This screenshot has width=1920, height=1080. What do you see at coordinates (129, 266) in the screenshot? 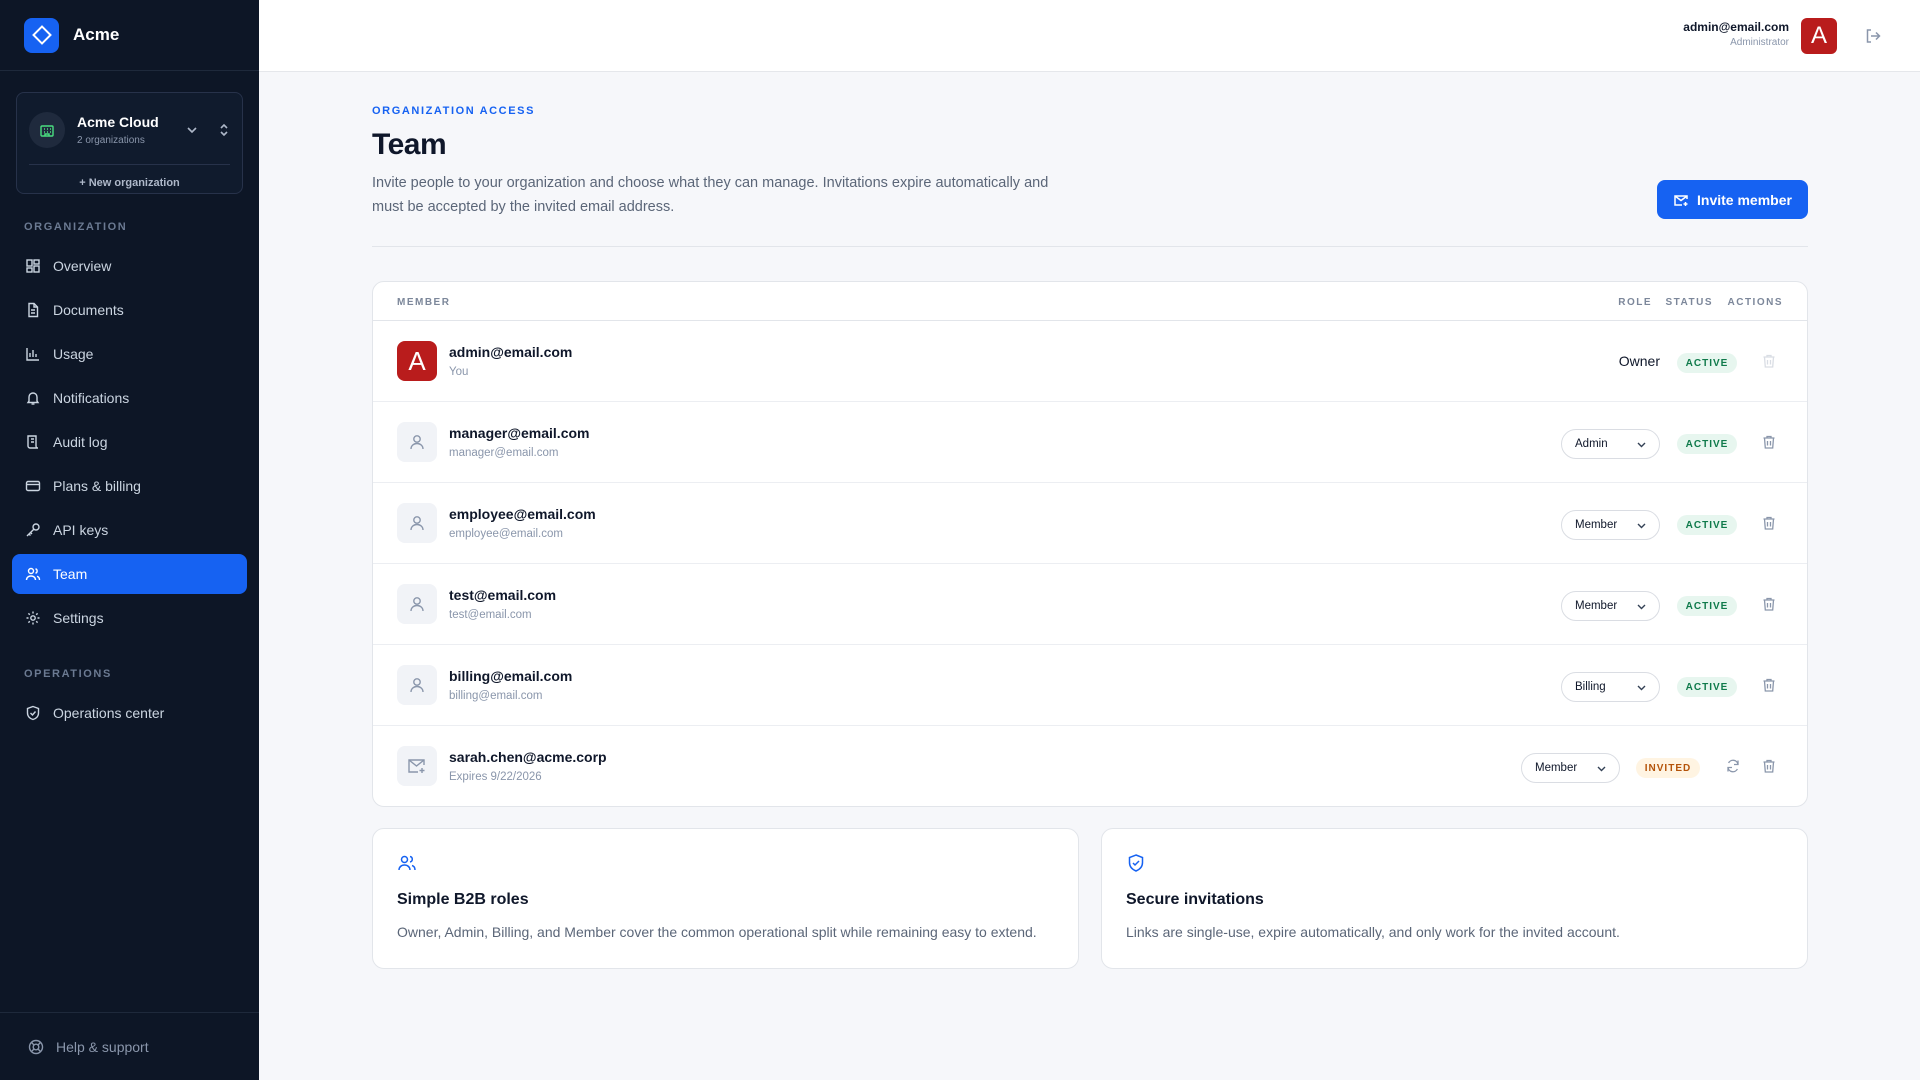
I see `sidebar-item-overview: Overview` at bounding box center [129, 266].